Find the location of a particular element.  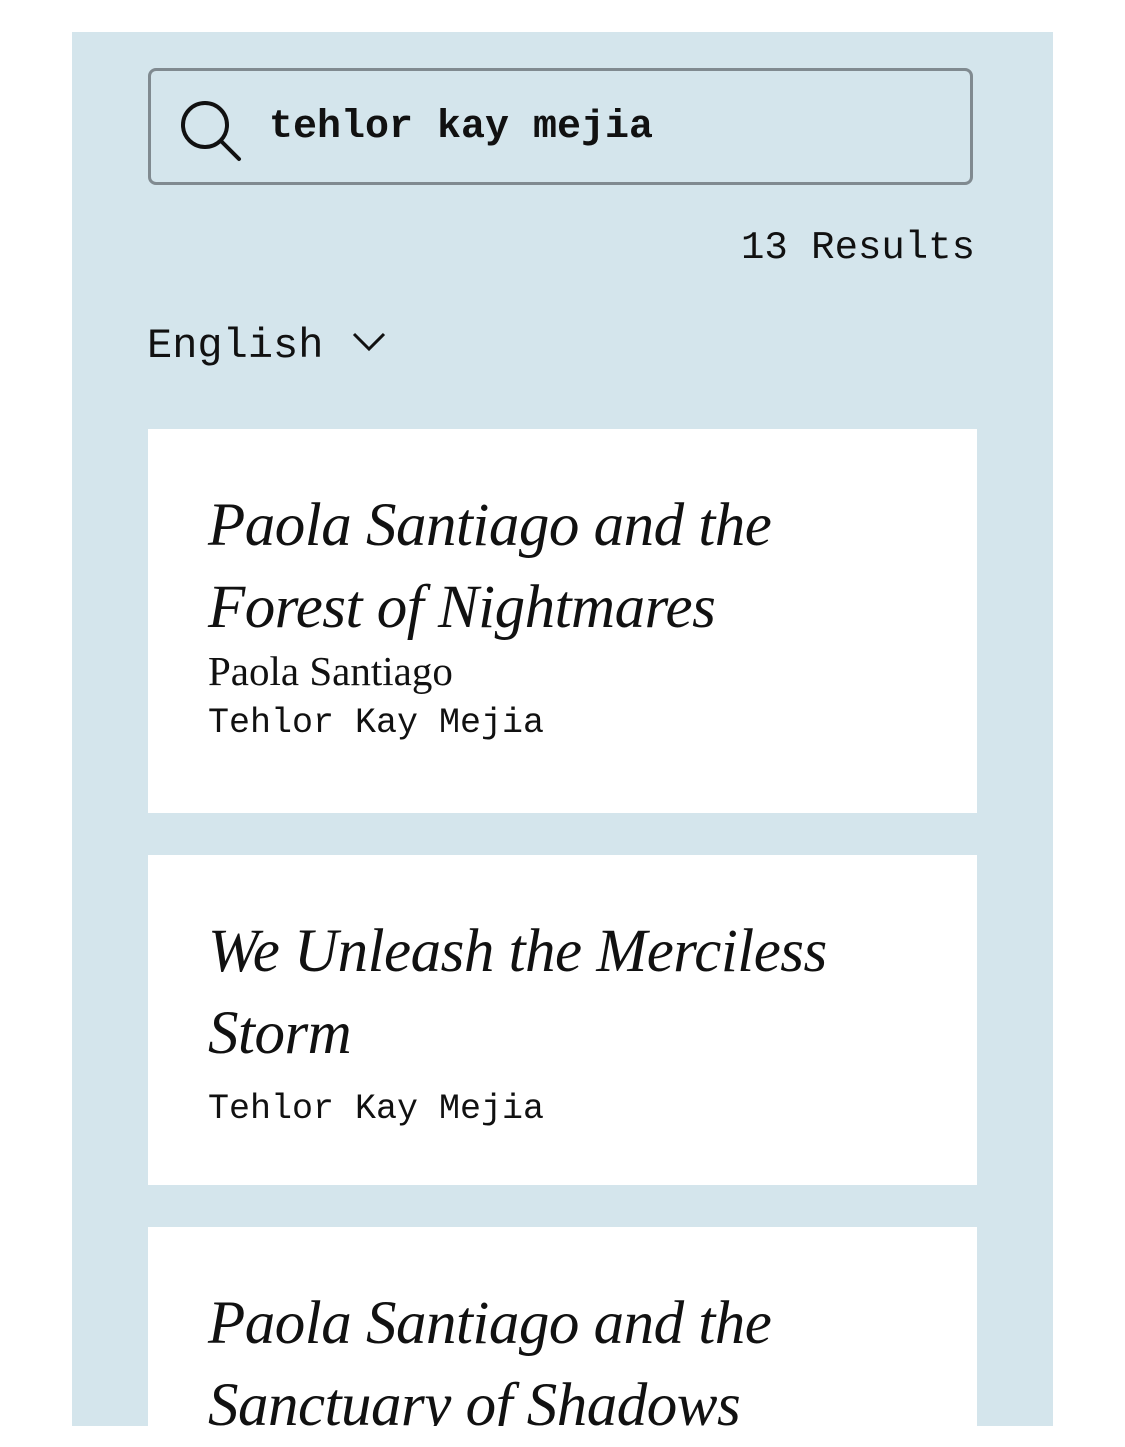

results-count: 13 Results is located at coordinates (857, 248).